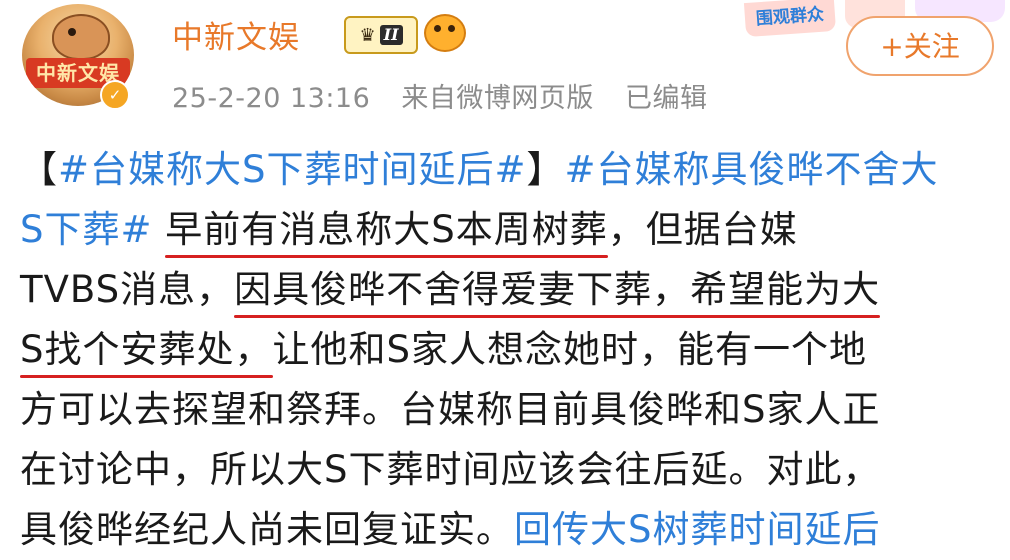  What do you see at coordinates (391, 35) in the screenshot?
I see `member-level-label: II` at bounding box center [391, 35].